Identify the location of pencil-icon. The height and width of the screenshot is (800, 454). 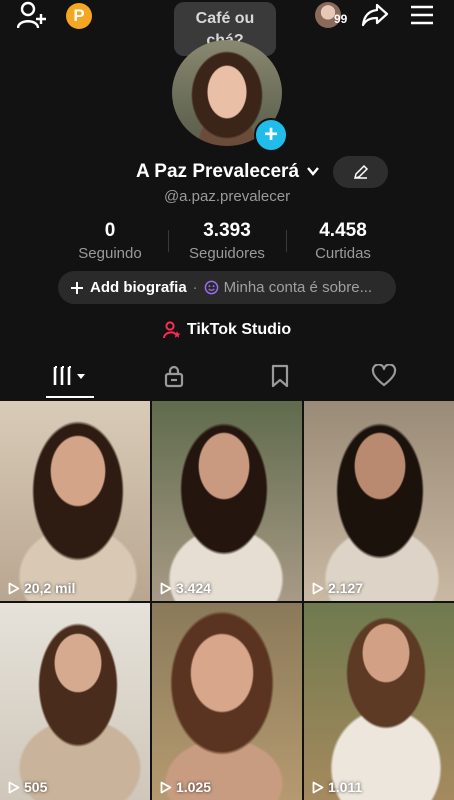
(360, 172).